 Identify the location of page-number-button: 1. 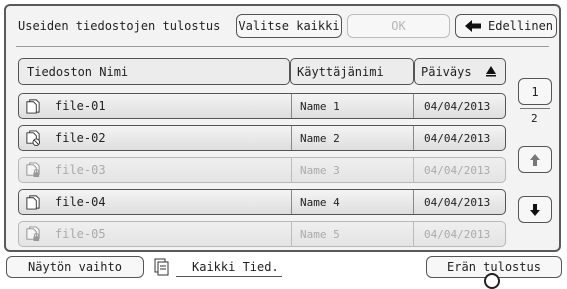
(535, 91).